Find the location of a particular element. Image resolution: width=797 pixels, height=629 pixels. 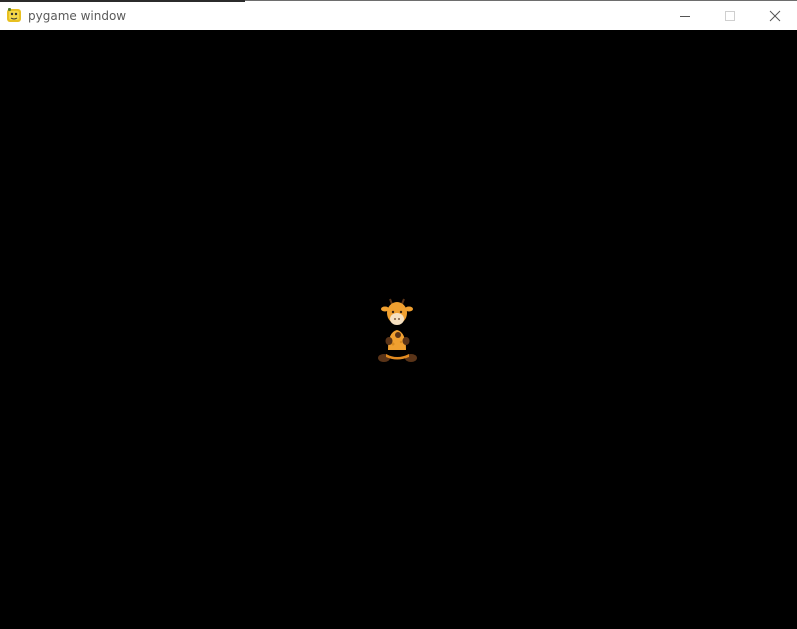

title-bar-accent is located at coordinates (122, 1).